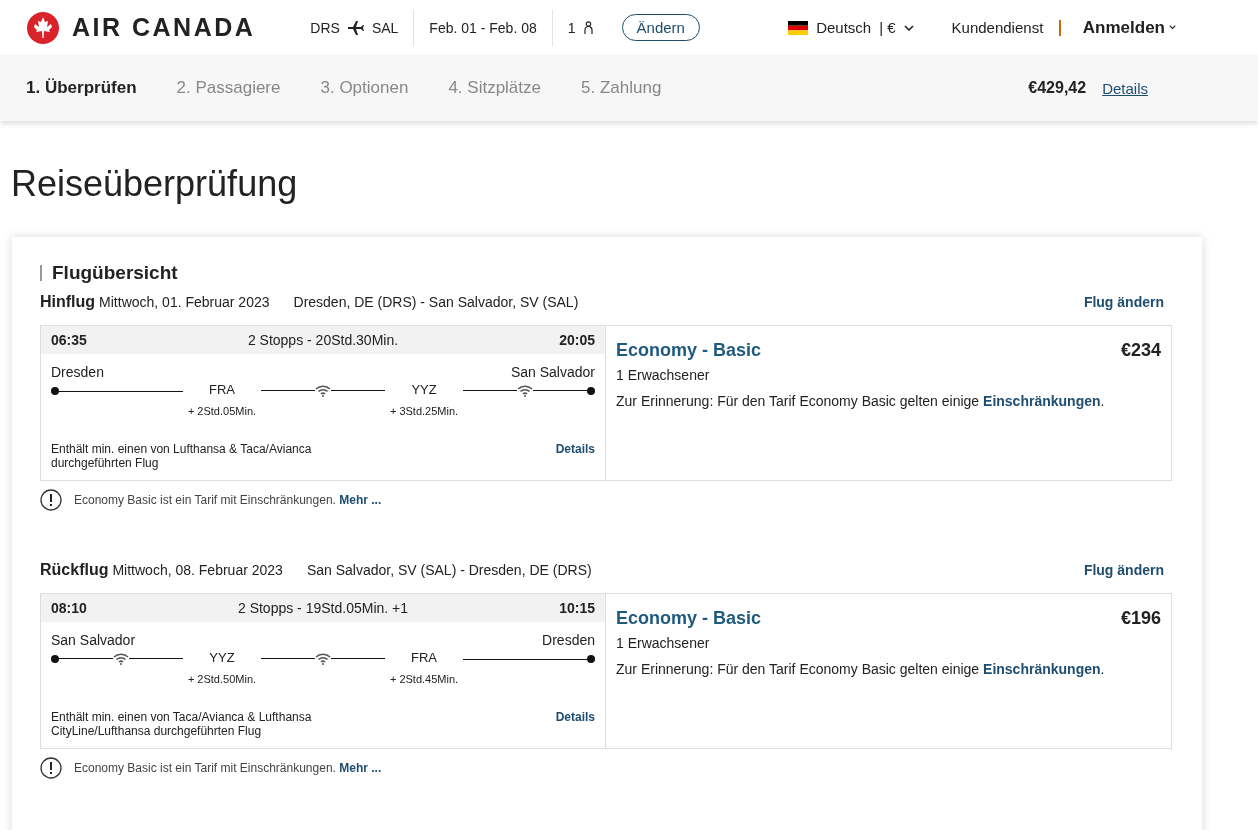  I want to click on fare-price: €234, so click(1140, 350).